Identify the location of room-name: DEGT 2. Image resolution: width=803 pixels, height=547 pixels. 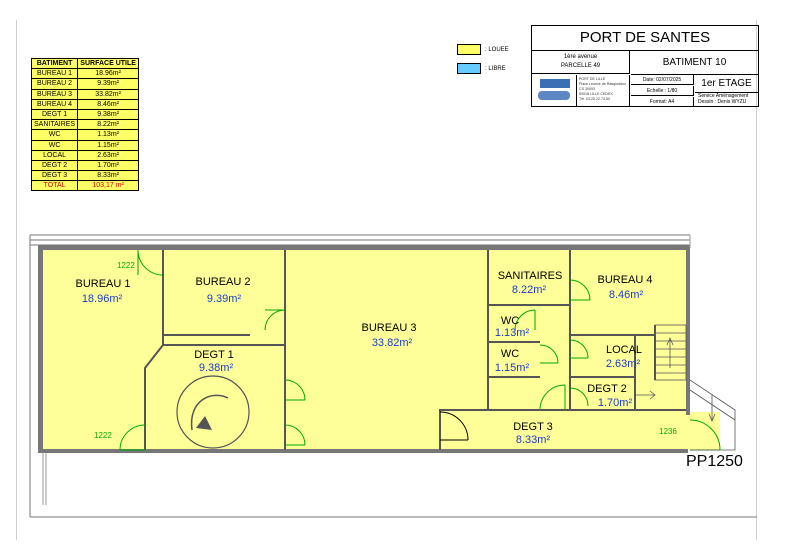
(607, 389).